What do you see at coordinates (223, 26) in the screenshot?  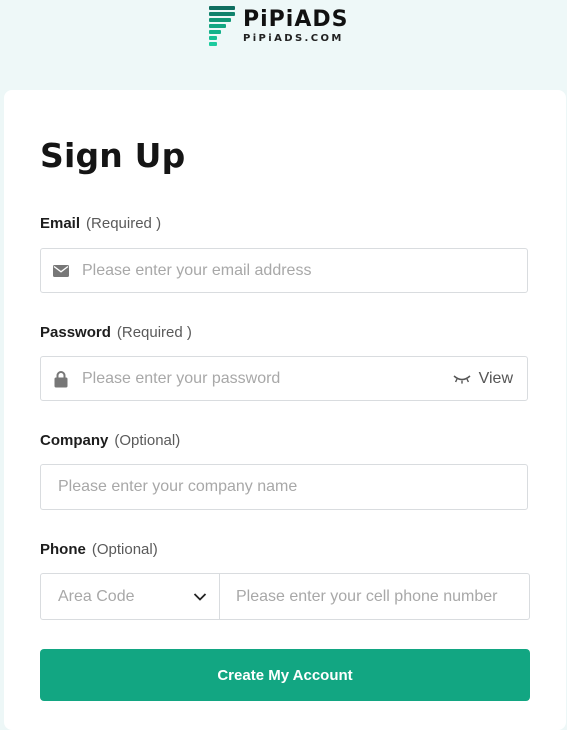 I see `logo-mark-icon` at bounding box center [223, 26].